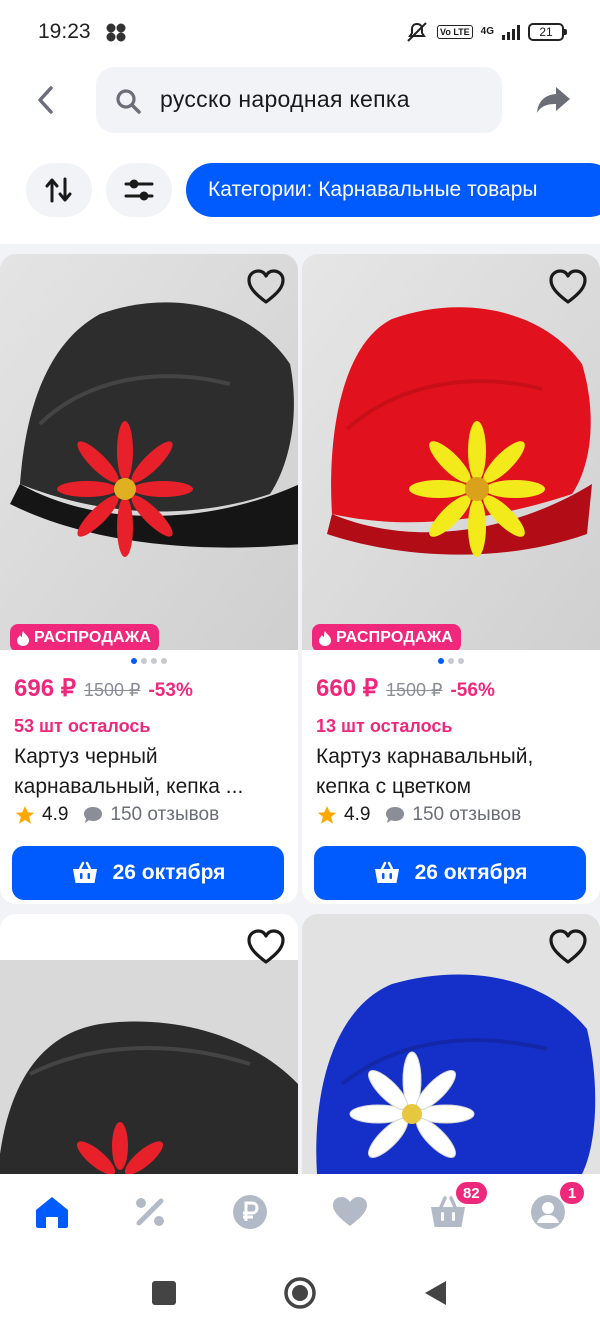 This screenshot has width=600, height=1332. What do you see at coordinates (471, 1193) in the screenshot?
I see `cart-badge: 82` at bounding box center [471, 1193].